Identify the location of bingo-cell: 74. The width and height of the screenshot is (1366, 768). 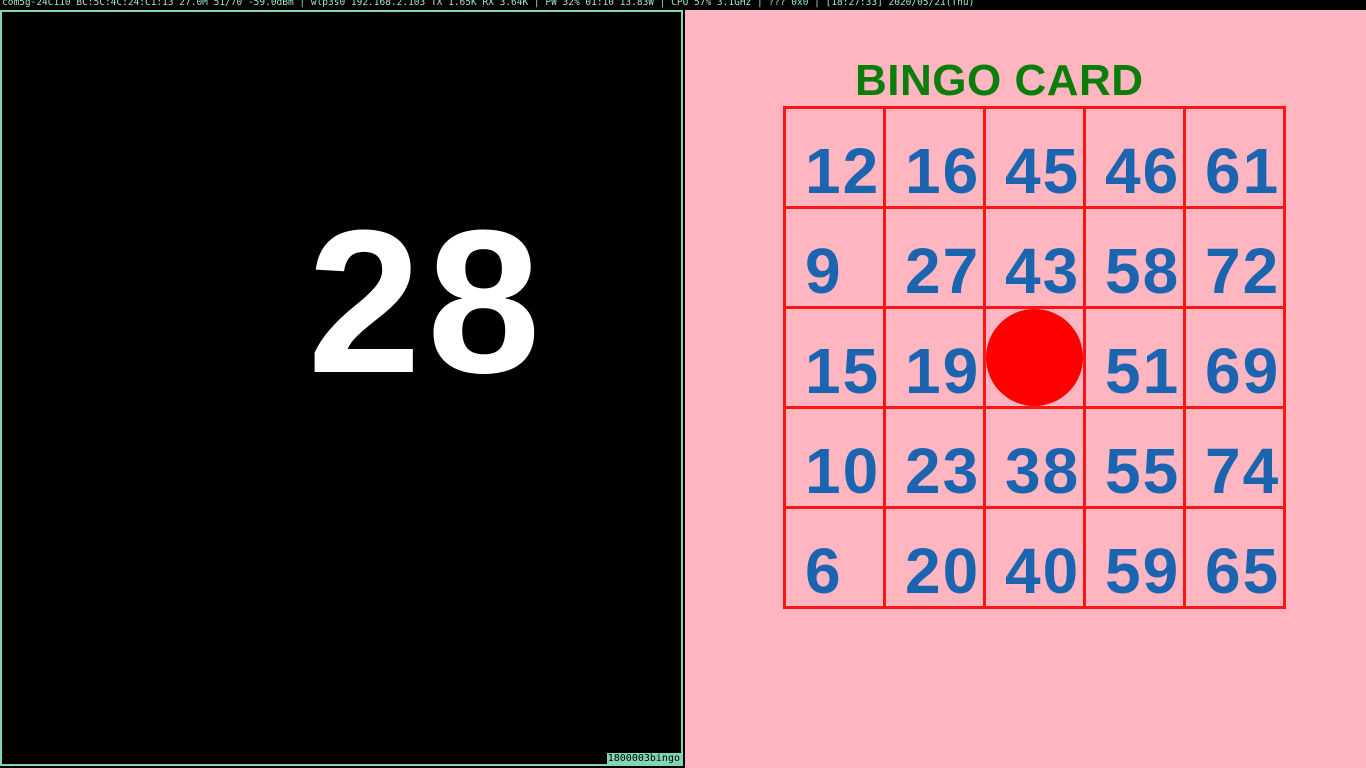
(1234, 456).